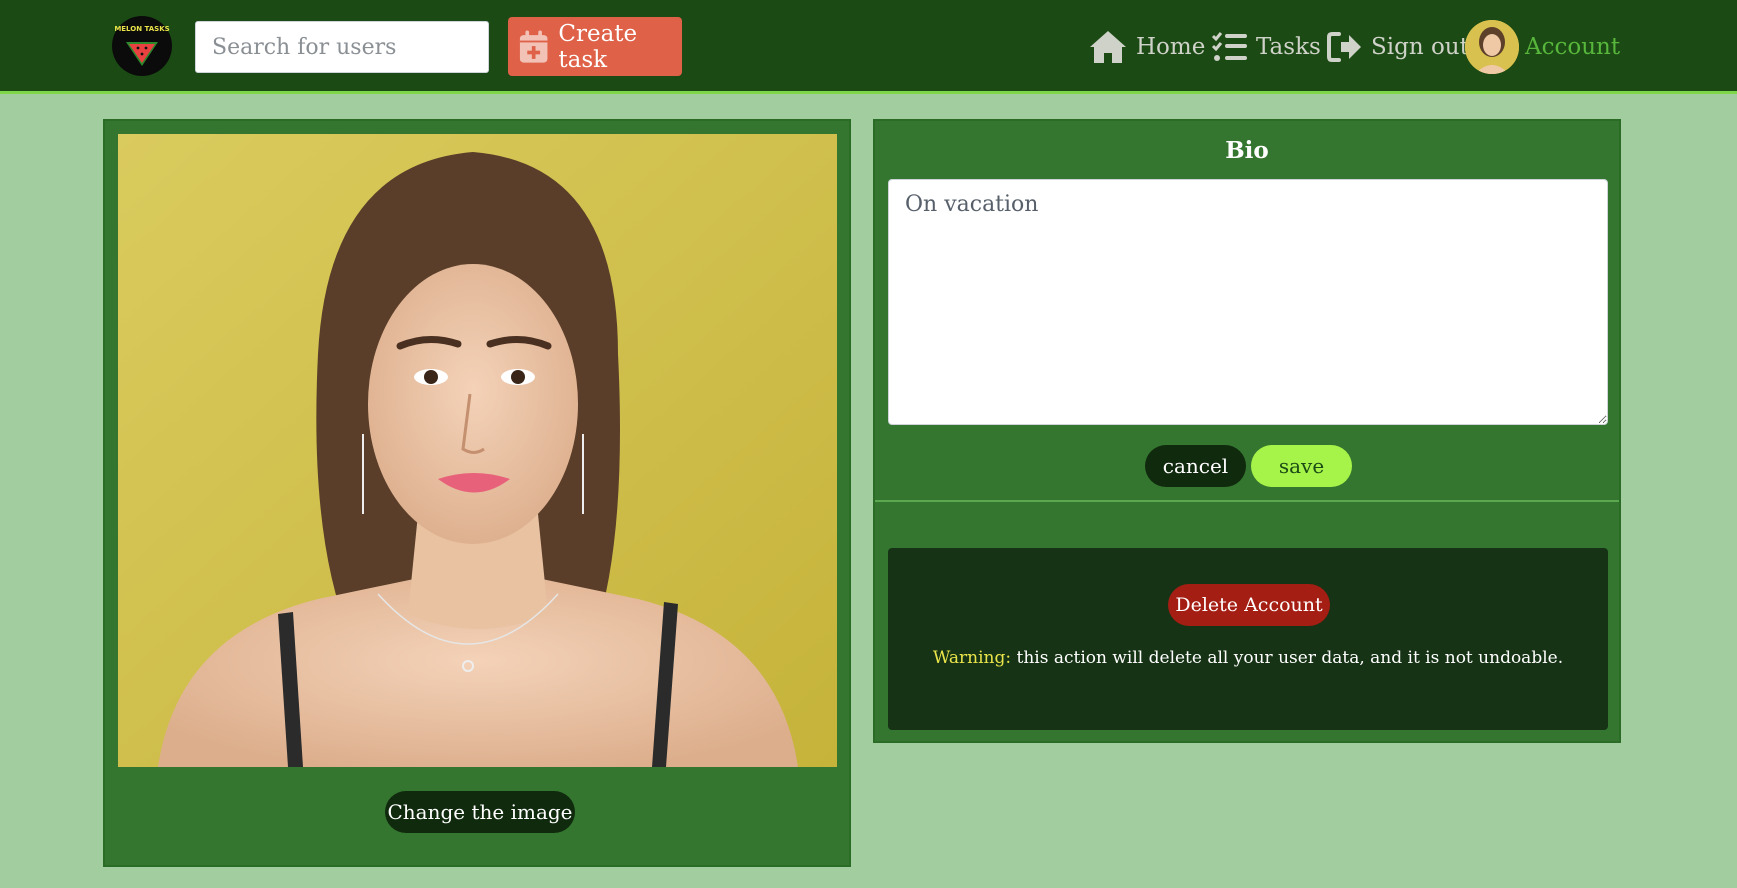  I want to click on change-image-button: Change the image, so click(480, 812).